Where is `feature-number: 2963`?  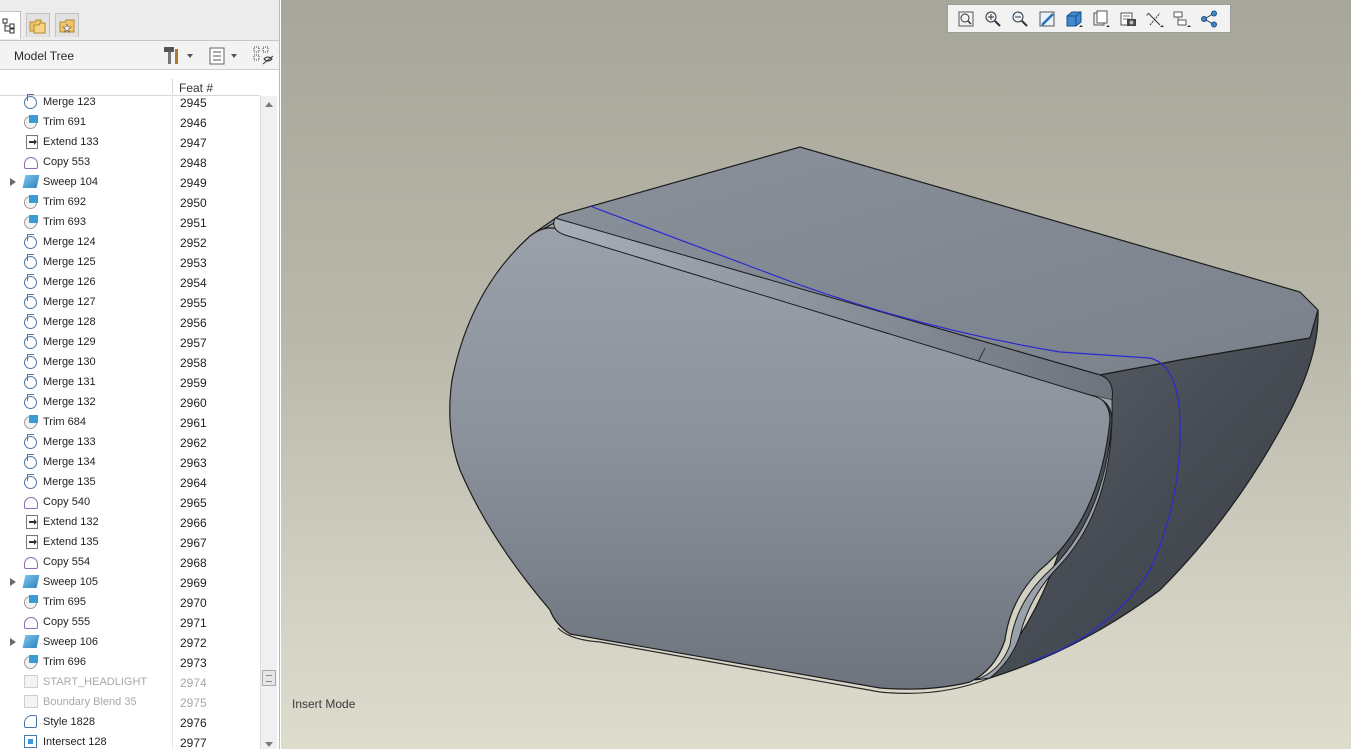 feature-number: 2963 is located at coordinates (193, 463).